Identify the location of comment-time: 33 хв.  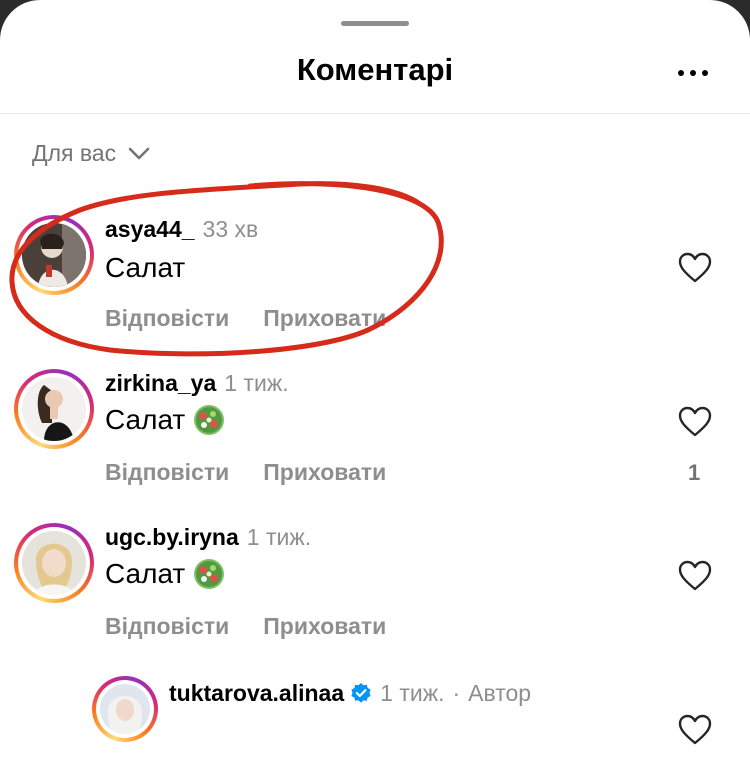
(230, 229).